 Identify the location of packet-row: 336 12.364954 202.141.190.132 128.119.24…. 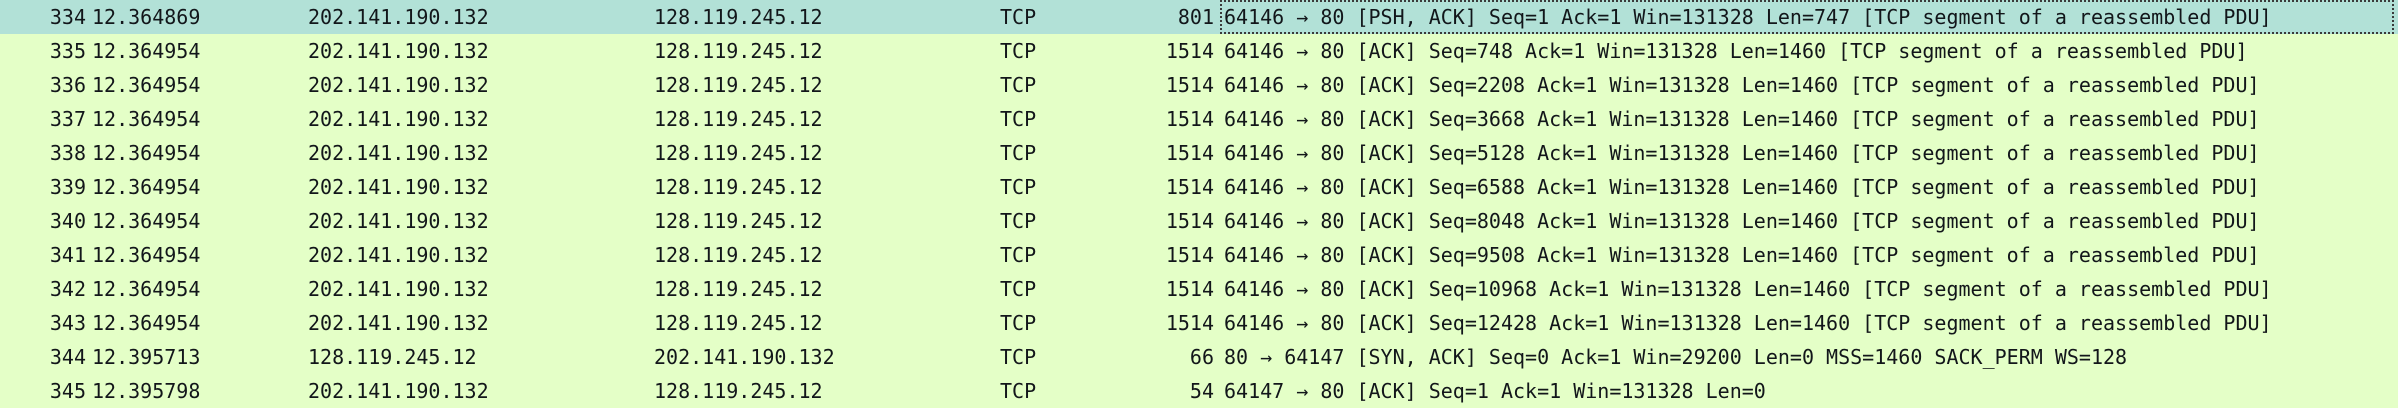
(1199, 85).